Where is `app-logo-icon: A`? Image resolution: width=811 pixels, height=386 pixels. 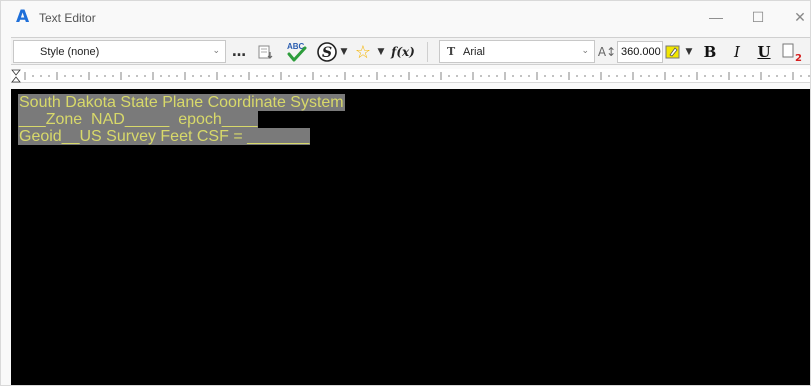
app-logo-icon: A is located at coordinates (23, 17).